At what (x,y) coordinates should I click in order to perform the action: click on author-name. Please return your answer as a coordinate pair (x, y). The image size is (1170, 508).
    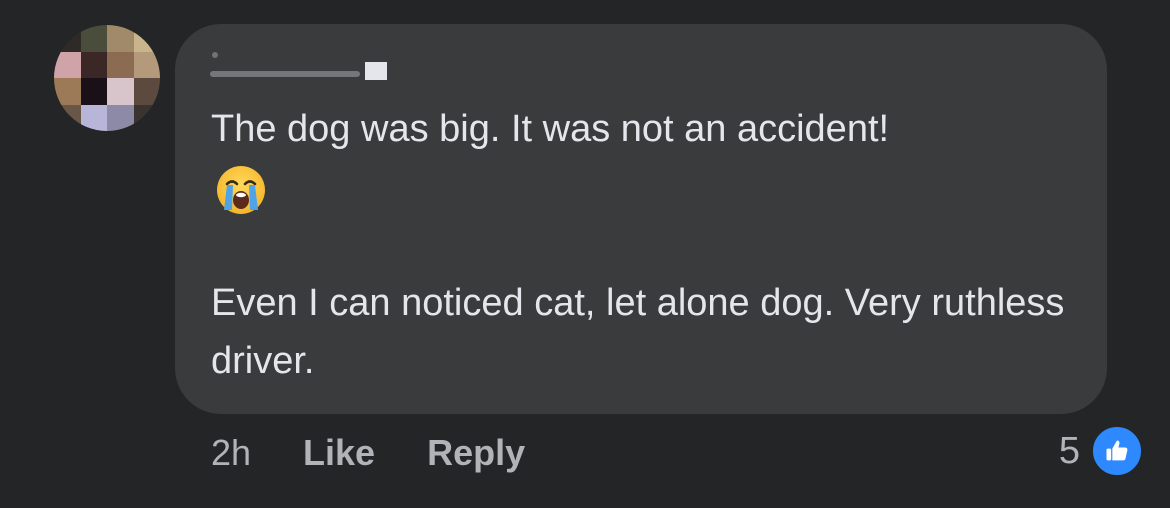
    Looking at the image, I should click on (300, 67).